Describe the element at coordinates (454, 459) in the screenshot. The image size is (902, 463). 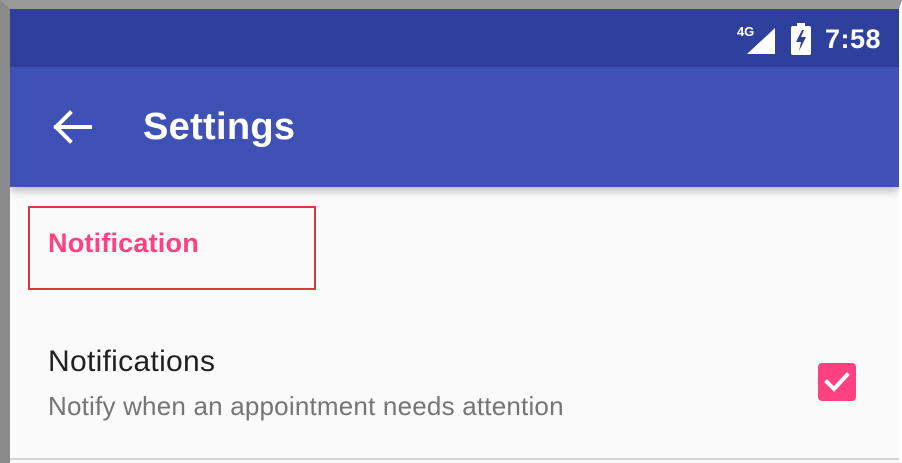
I see `divider` at that location.